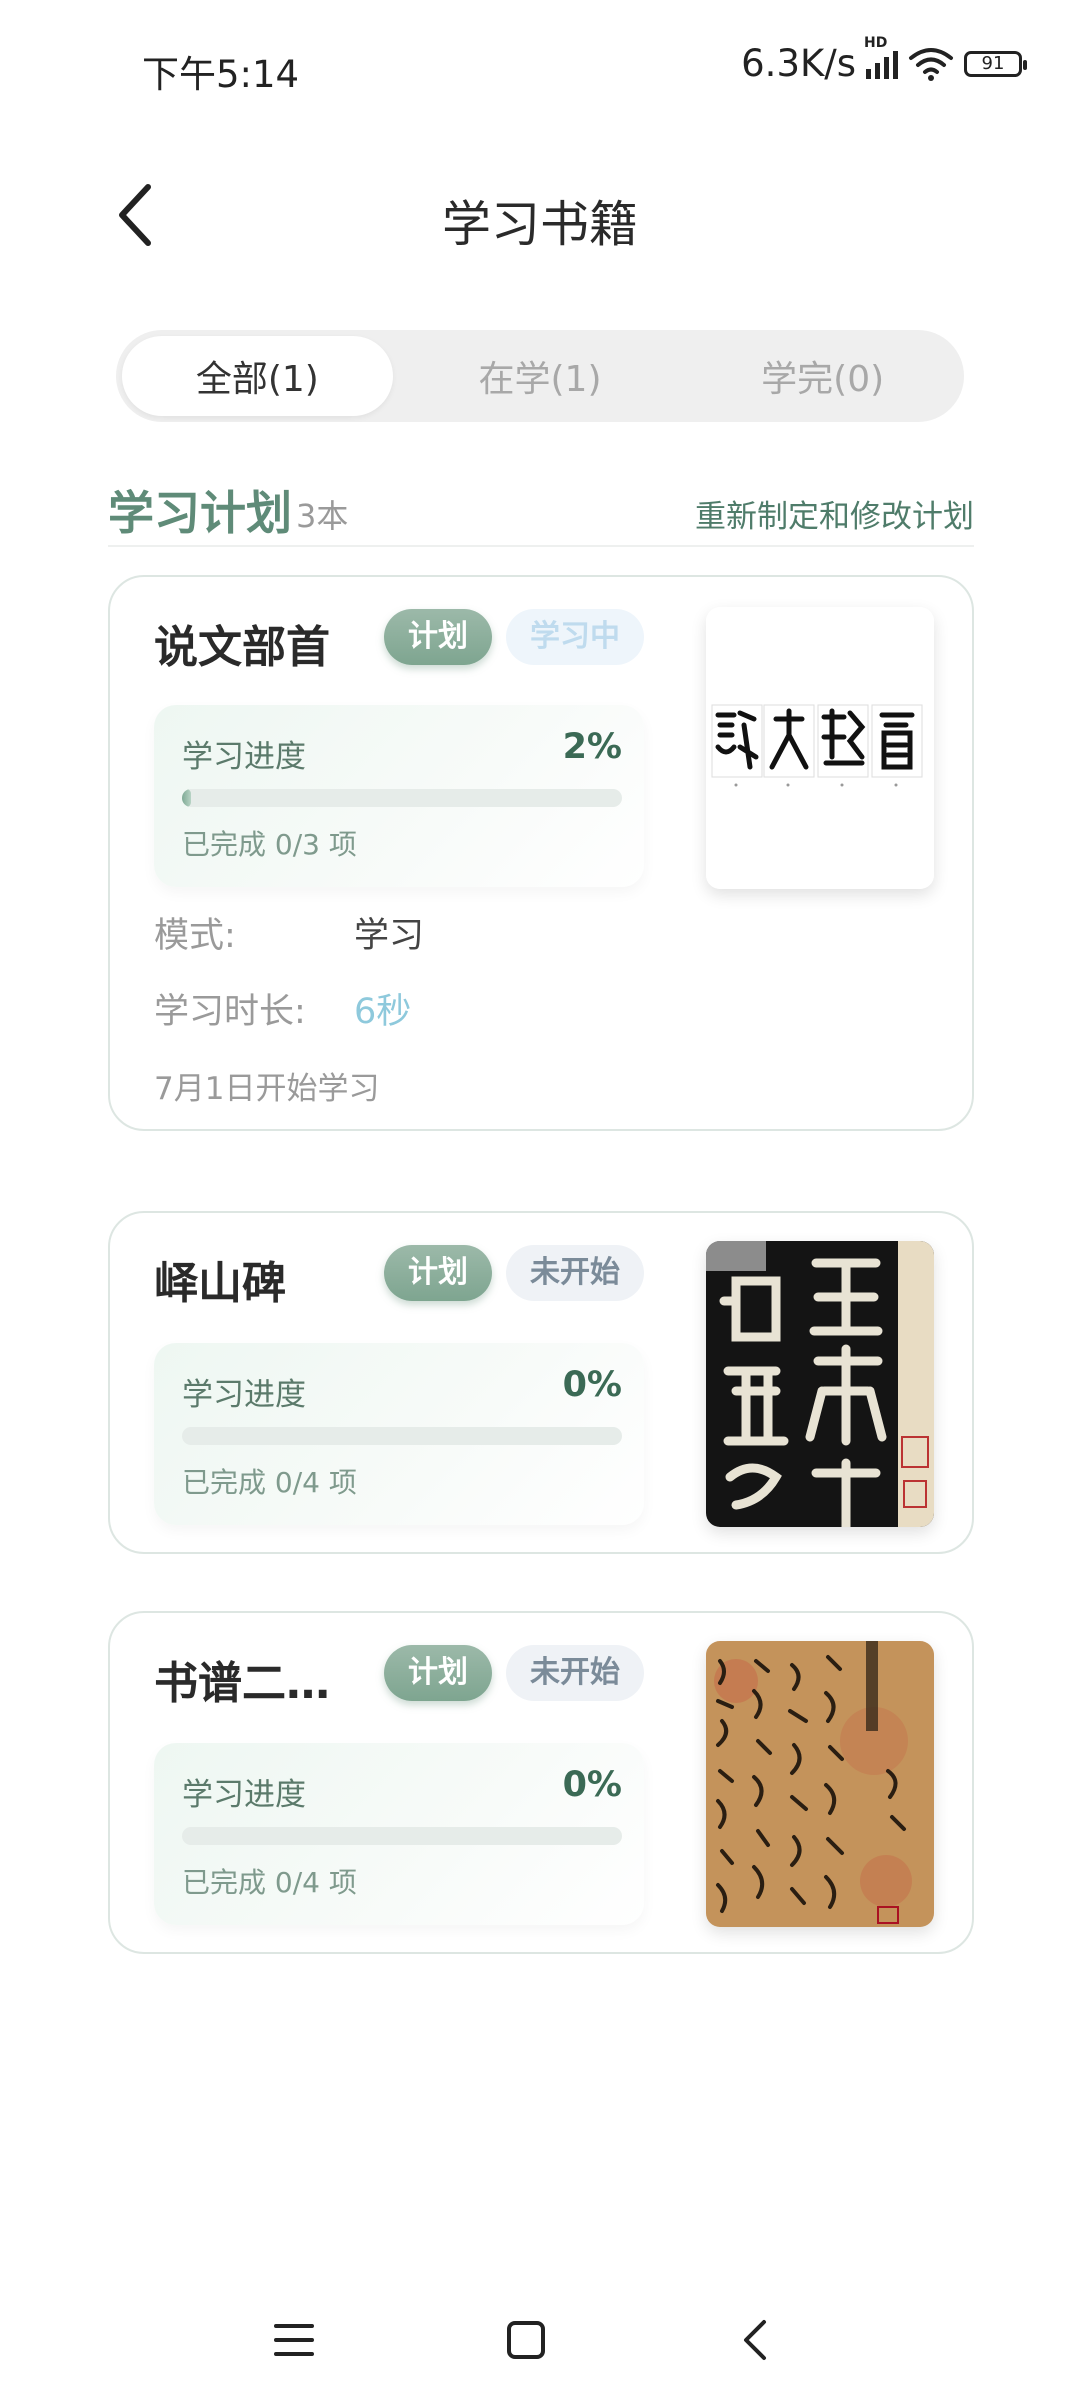 The image size is (1080, 2400). I want to click on status-bar: 下午5:14 6.3K/s HD 91, so click(540, 55).